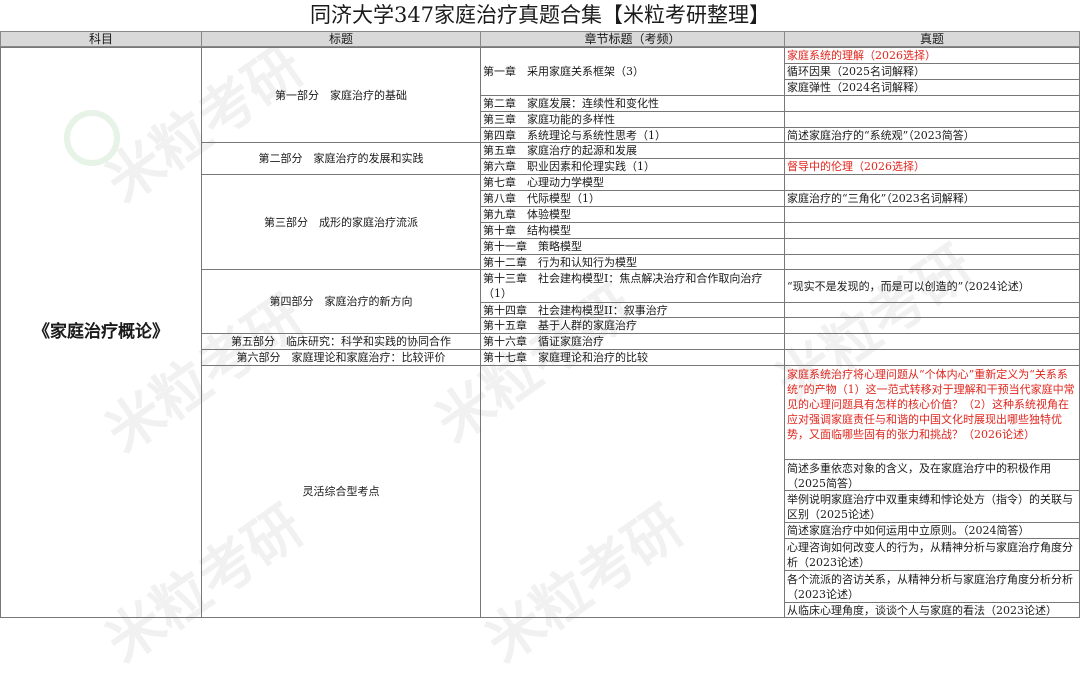  What do you see at coordinates (932, 530) in the screenshot?
I see `question-cell: 简述家庭治疗中如何运用中立原则。（2024简答）` at bounding box center [932, 530].